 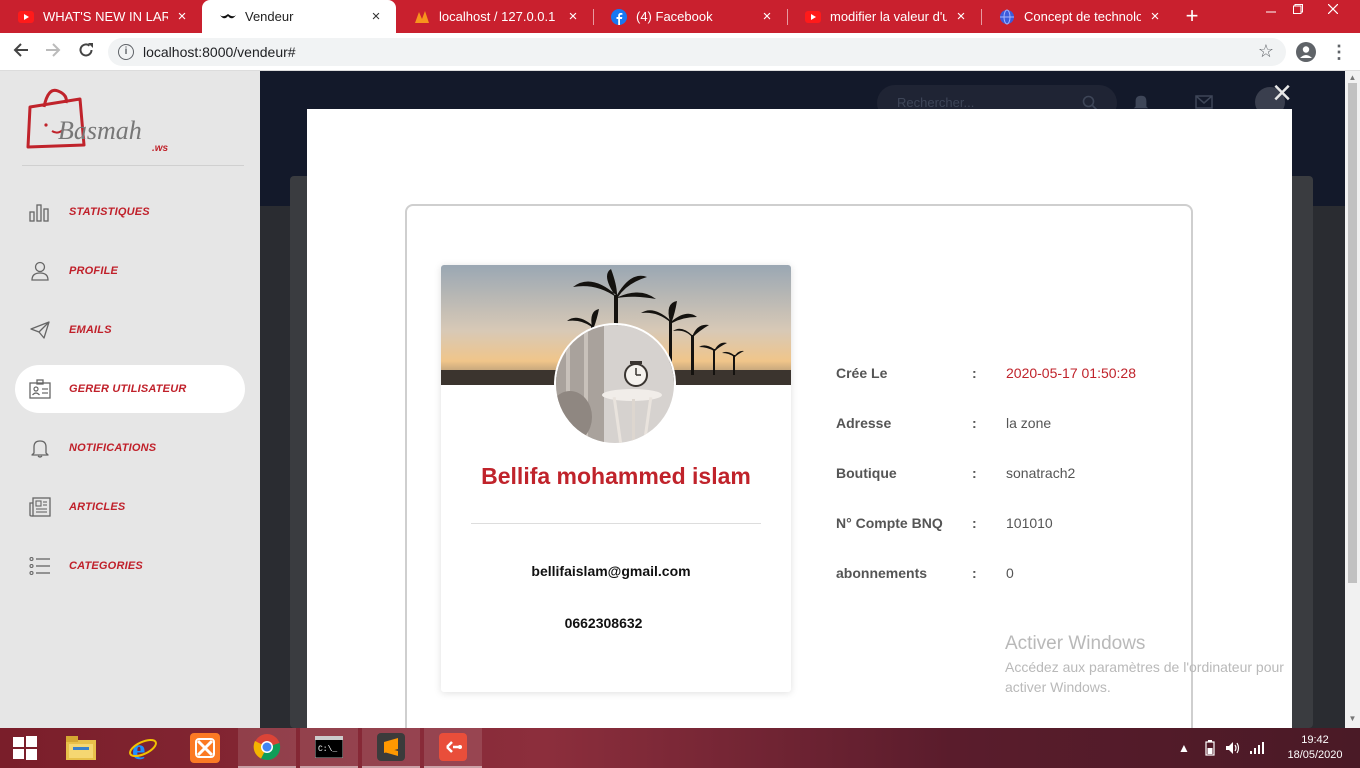 What do you see at coordinates (105, 16) in the screenshot?
I see `tab-title: WHAT'S NEW IN LARAVEL` at bounding box center [105, 16].